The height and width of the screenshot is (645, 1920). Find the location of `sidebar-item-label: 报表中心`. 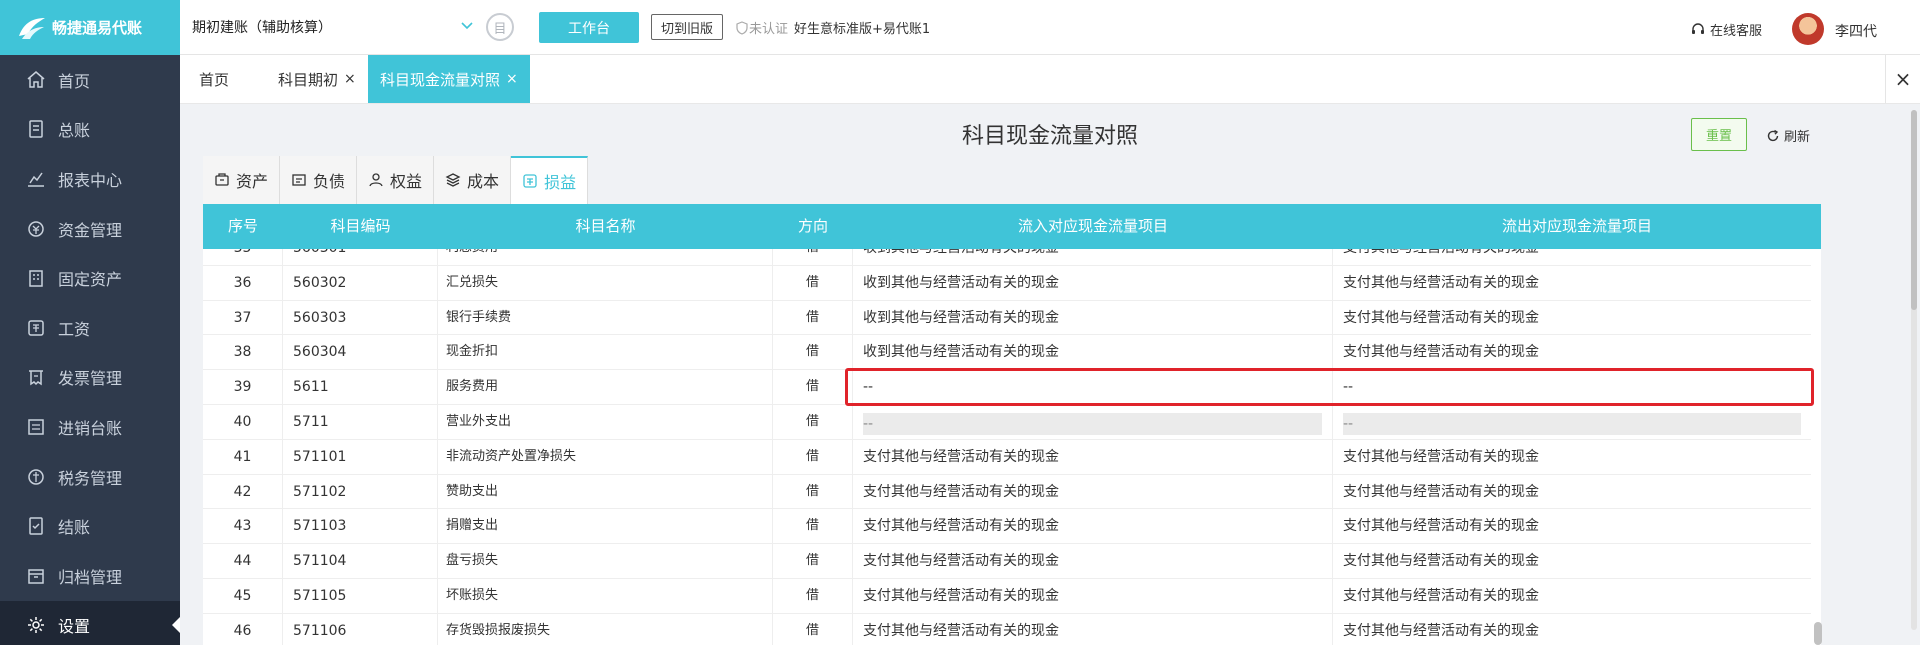

sidebar-item-label: 报表中心 is located at coordinates (90, 180).